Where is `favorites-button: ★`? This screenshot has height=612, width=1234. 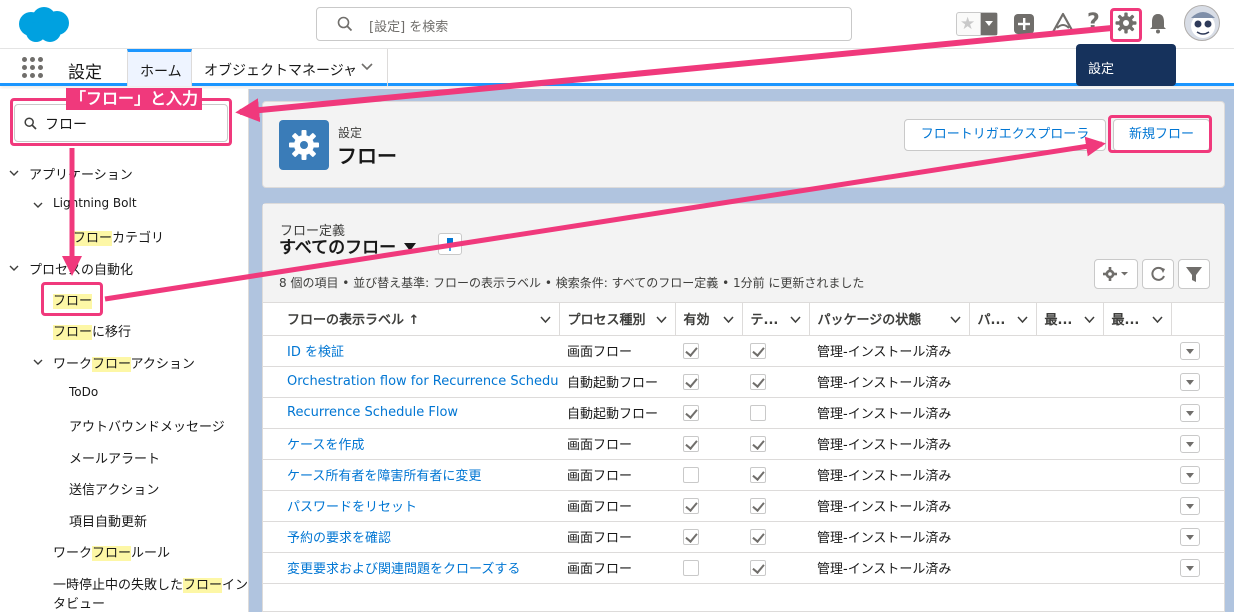 favorites-button: ★ is located at coordinates (977, 24).